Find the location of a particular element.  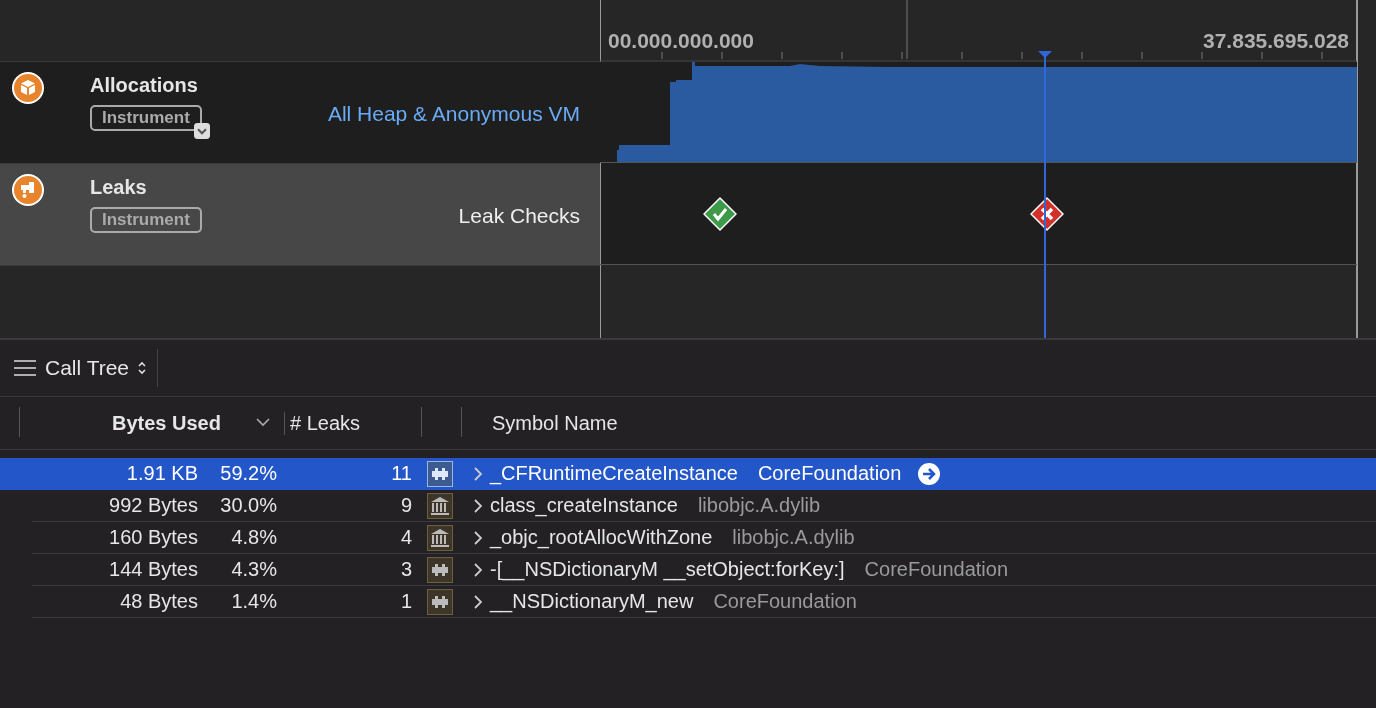

bytes-cell-text: 144 Bytes is located at coordinates (153, 569).